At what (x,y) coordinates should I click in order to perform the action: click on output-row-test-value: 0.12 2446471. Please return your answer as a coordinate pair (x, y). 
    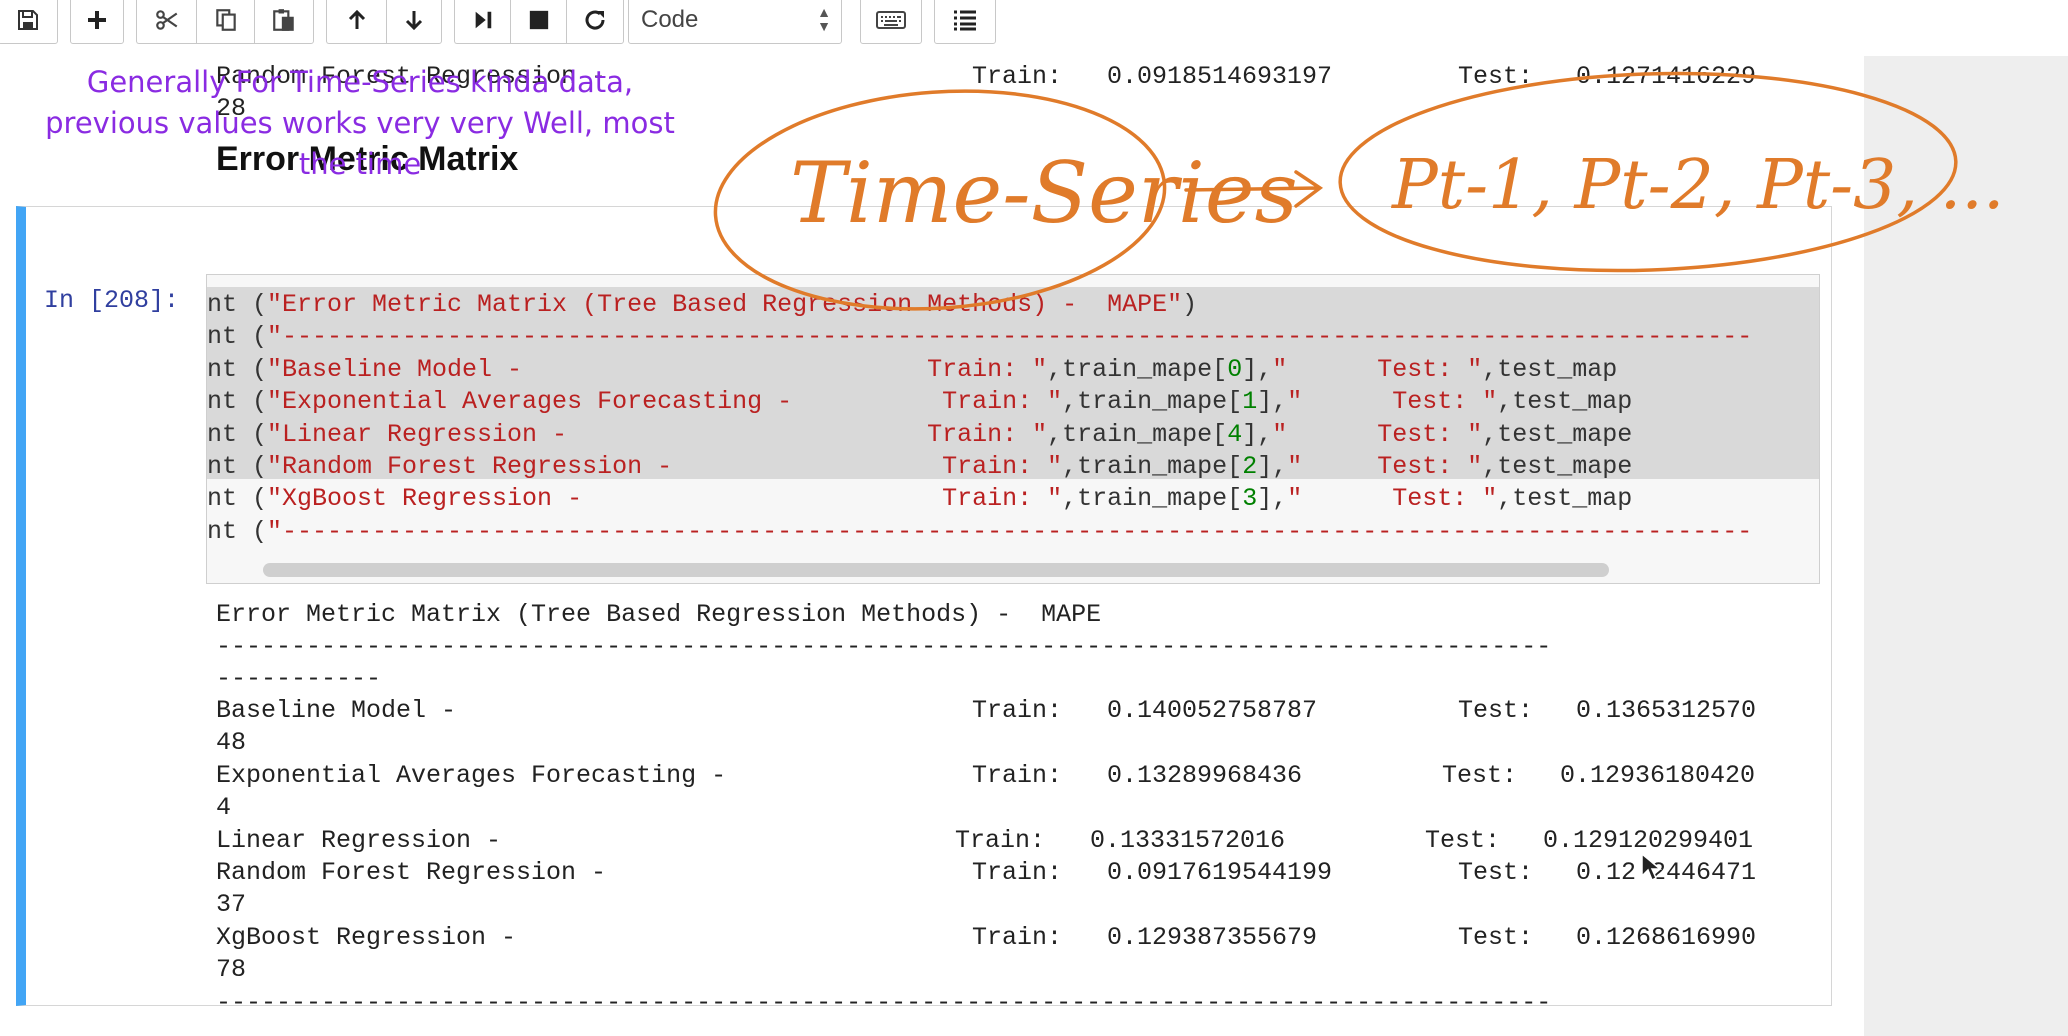
    Looking at the image, I should click on (1666, 872).